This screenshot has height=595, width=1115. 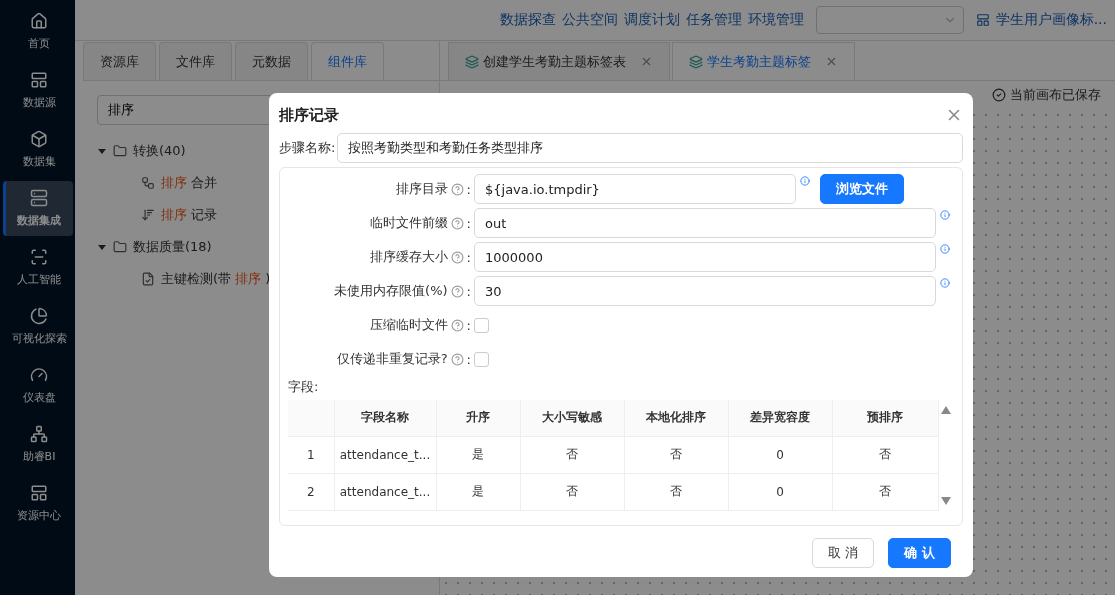 I want to click on panel-tab: 元数据, so click(x=271, y=61).